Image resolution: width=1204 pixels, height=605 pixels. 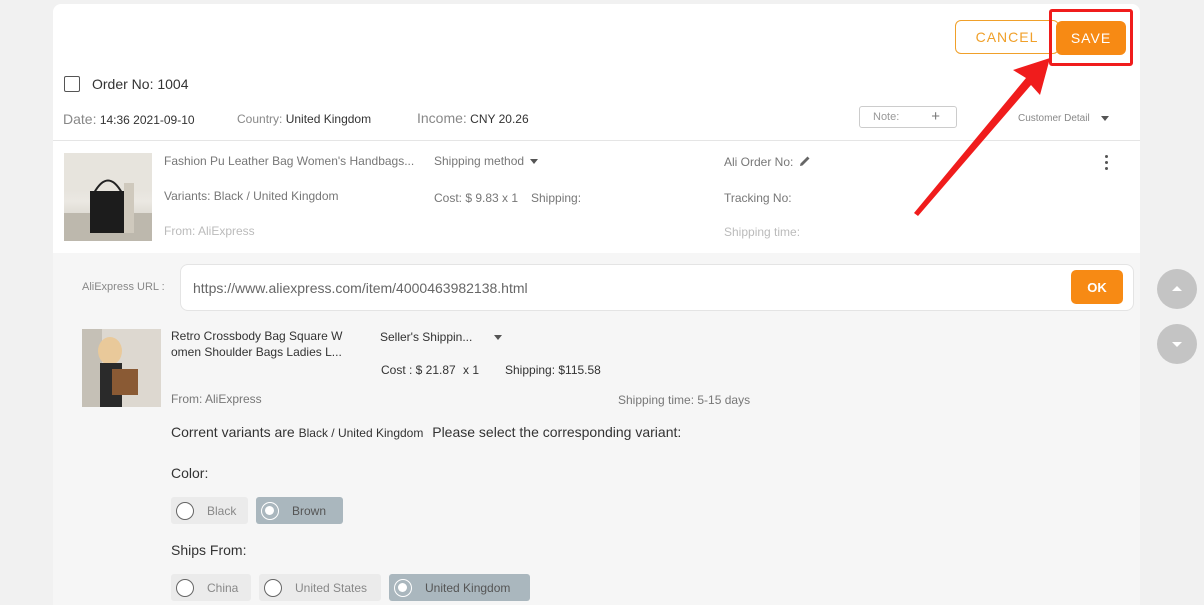 What do you see at coordinates (260, 119) in the screenshot?
I see `country-label: Country:` at bounding box center [260, 119].